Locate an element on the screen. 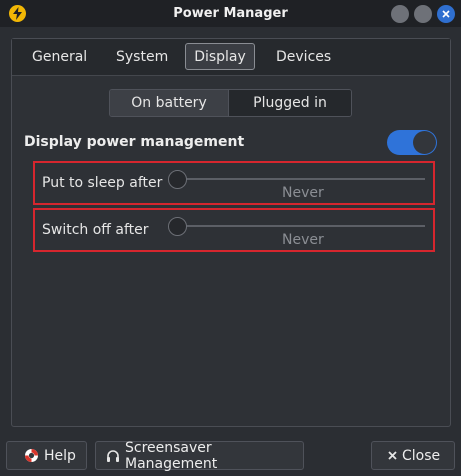  help-button: Help is located at coordinates (46, 455).